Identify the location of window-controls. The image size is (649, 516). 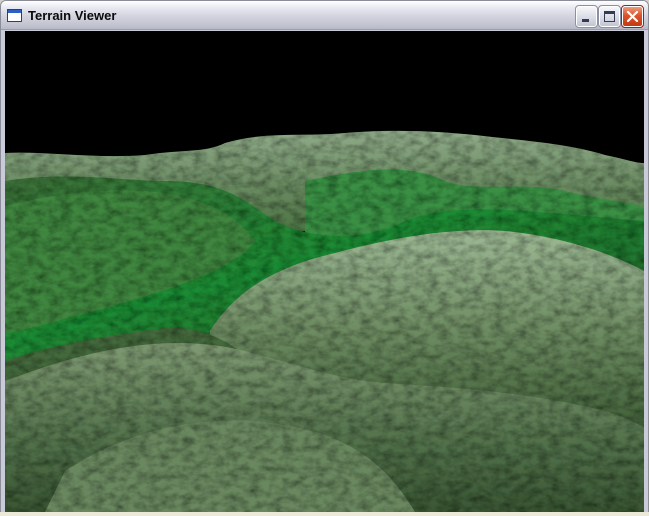
(609, 16).